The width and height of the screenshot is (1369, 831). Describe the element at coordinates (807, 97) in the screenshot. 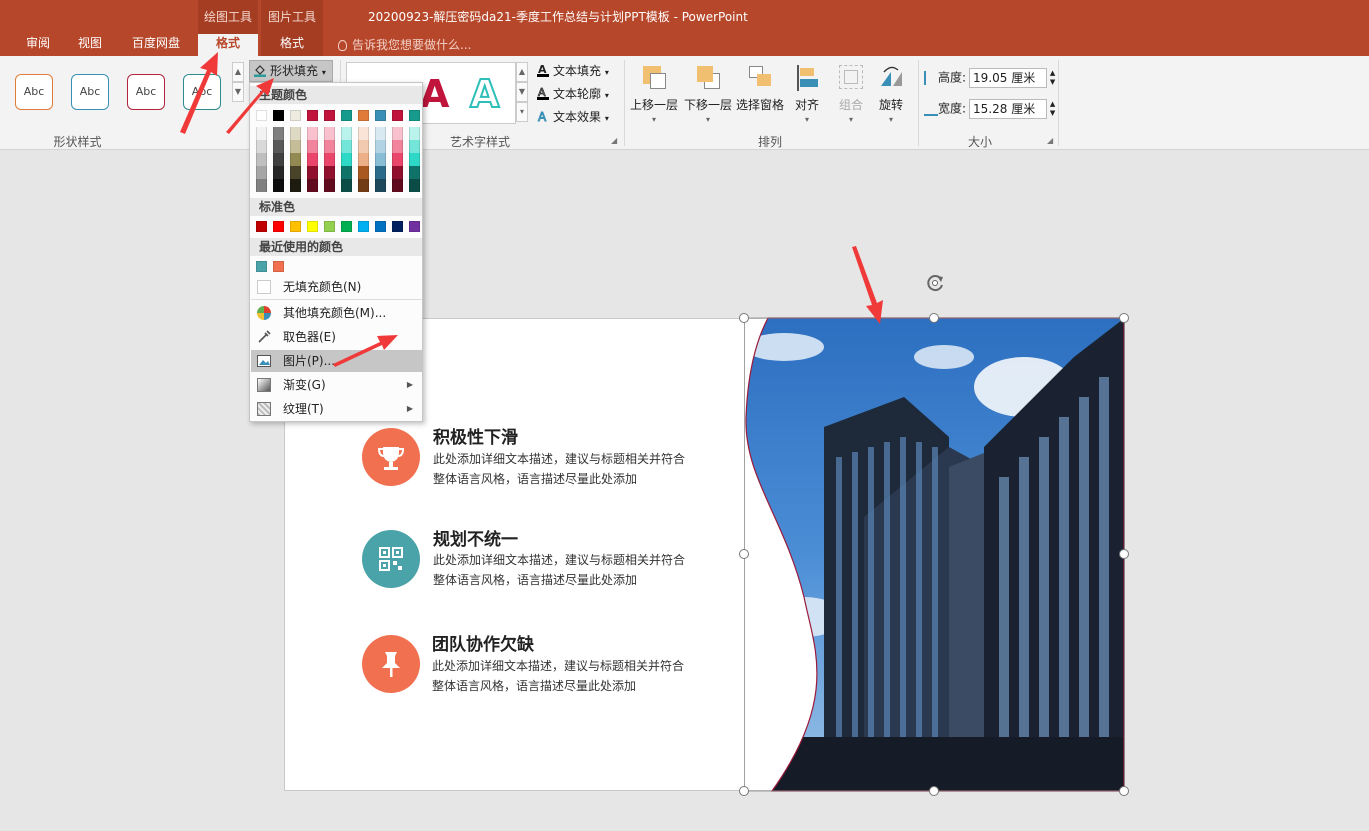

I see `align-button: 对齐 ▾` at that location.